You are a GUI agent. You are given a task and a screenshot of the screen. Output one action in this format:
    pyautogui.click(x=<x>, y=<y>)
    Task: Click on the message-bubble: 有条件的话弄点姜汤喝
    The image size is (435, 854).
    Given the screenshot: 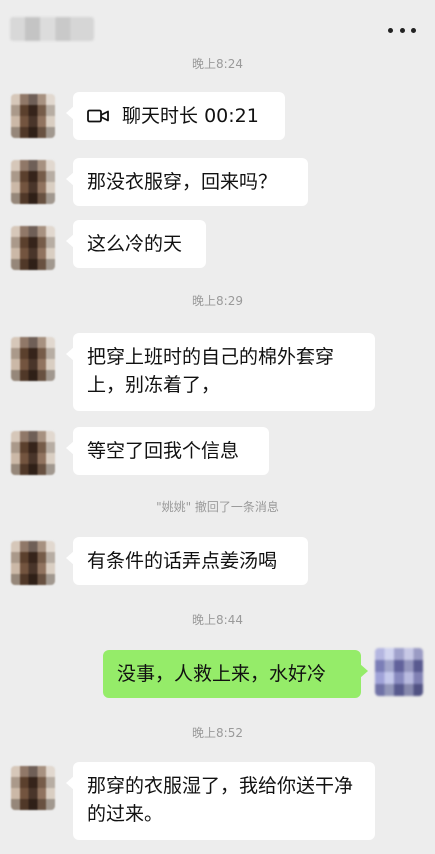 What is the action you would take?
    pyautogui.click(x=187, y=561)
    